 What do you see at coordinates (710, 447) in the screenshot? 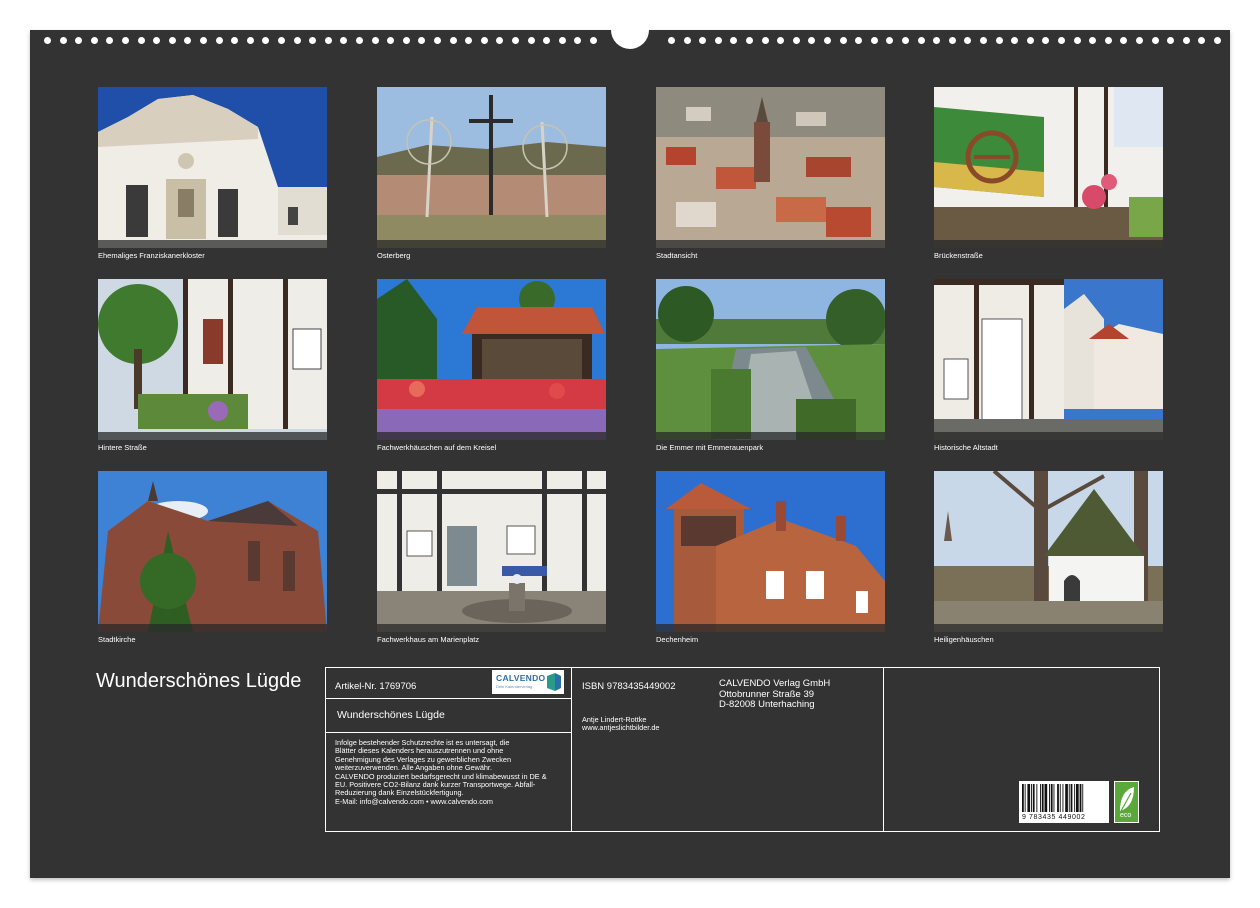
I see `caption-july: Die Emmer mit Emmerauenpark` at bounding box center [710, 447].